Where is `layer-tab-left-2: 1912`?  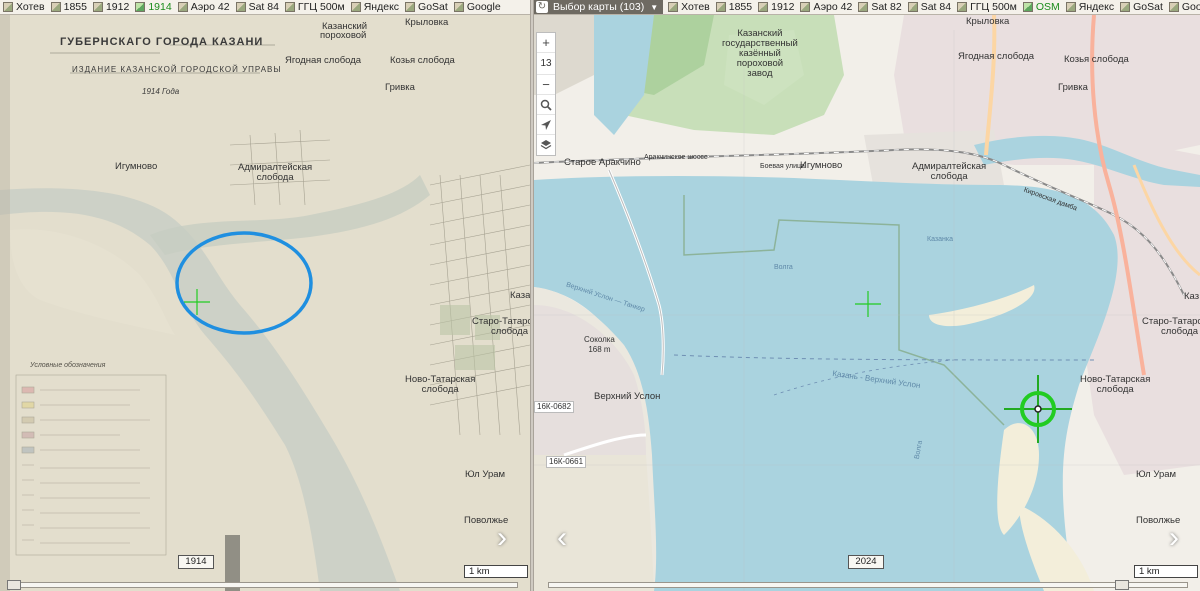 layer-tab-left-2: 1912 is located at coordinates (111, 7).